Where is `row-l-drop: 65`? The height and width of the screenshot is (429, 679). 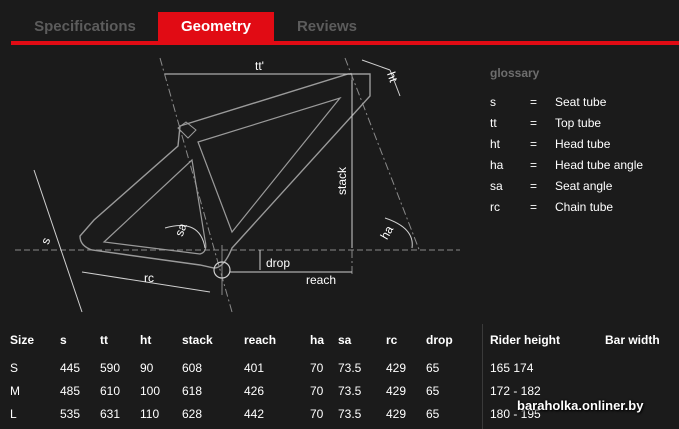
row-l-drop: 65 is located at coordinates (433, 414).